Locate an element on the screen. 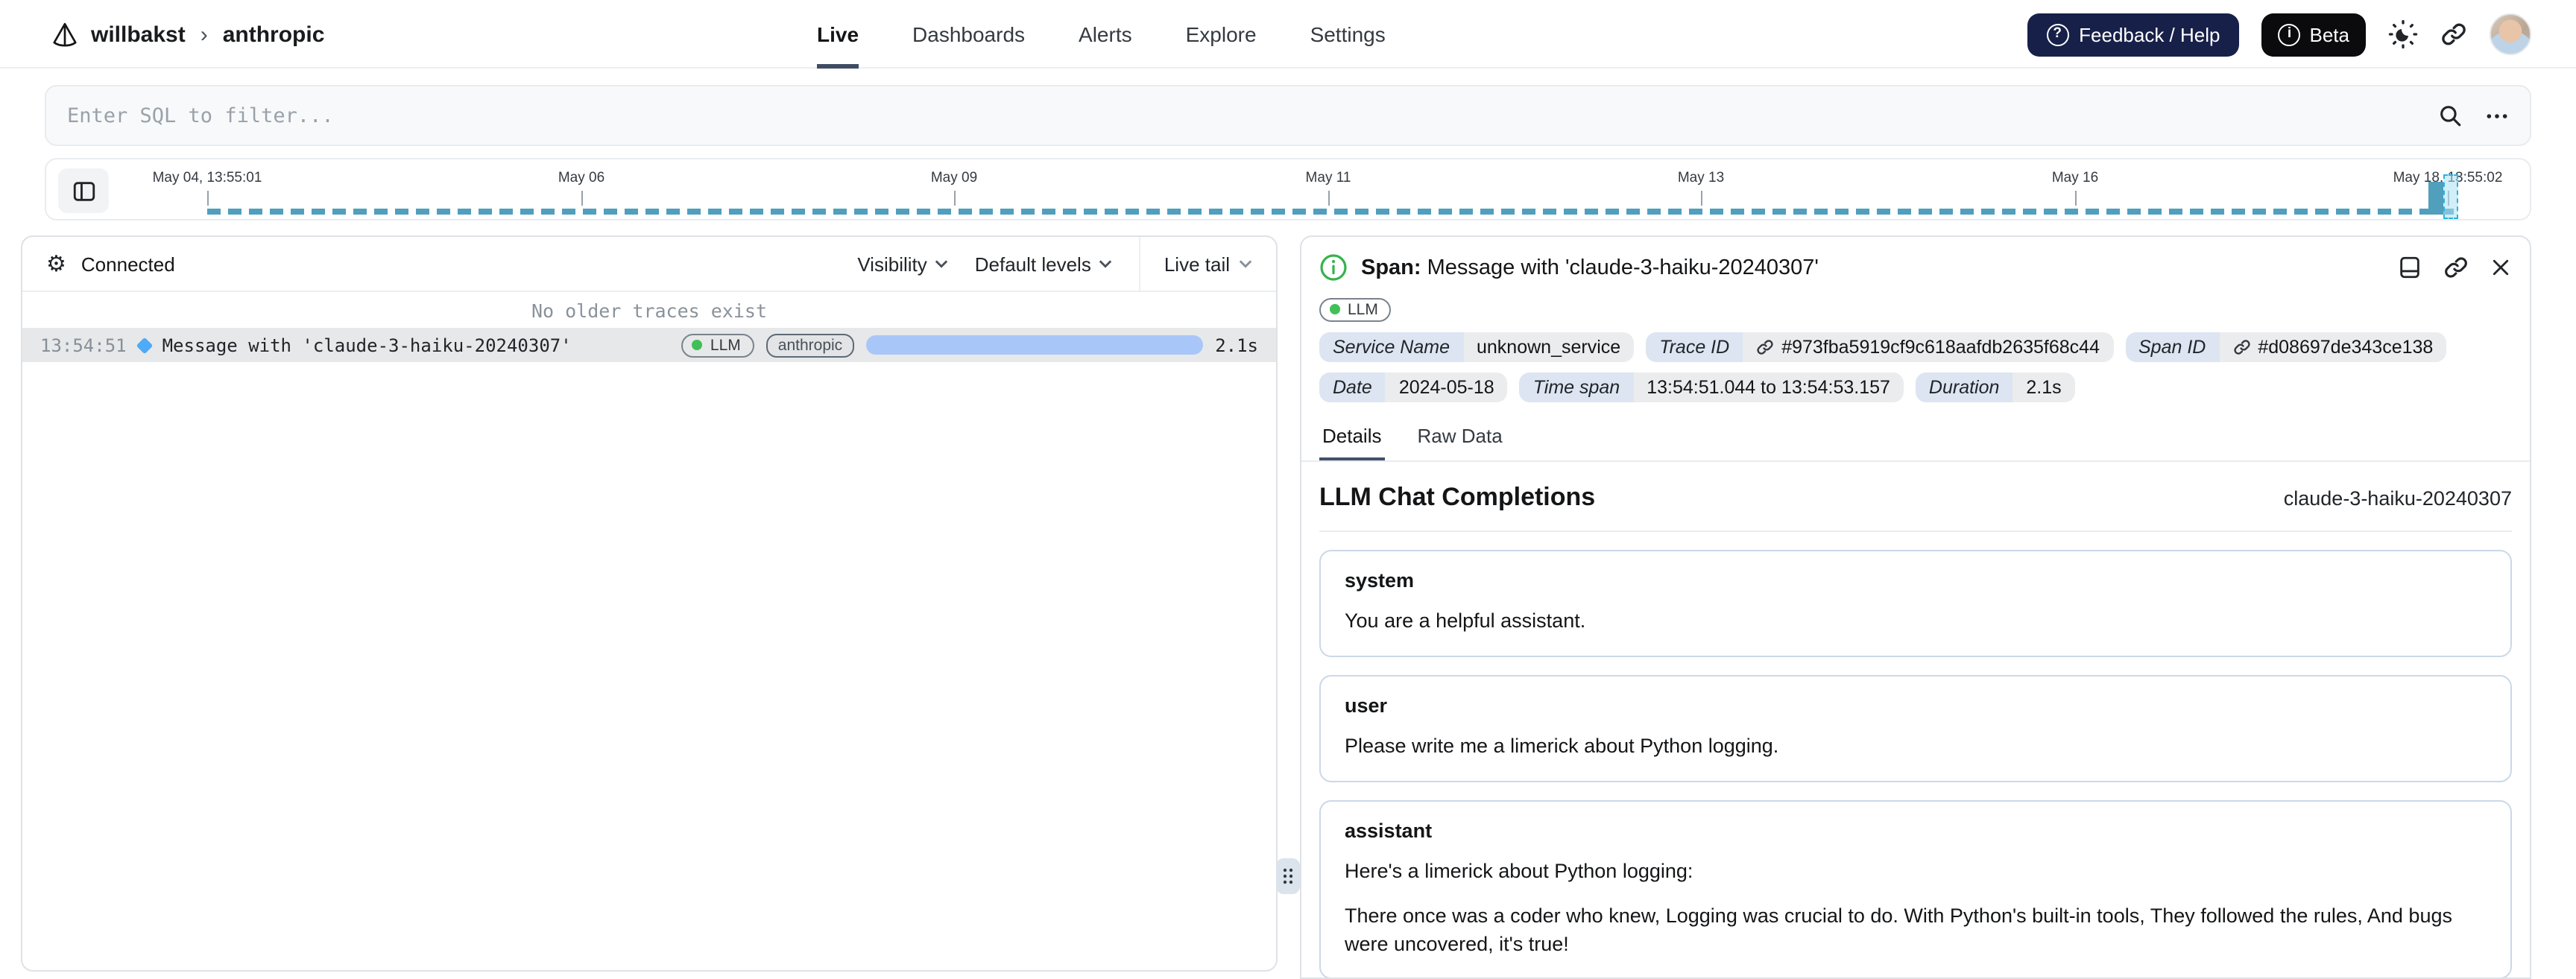  prop-label: Service Name is located at coordinates (1391, 347).